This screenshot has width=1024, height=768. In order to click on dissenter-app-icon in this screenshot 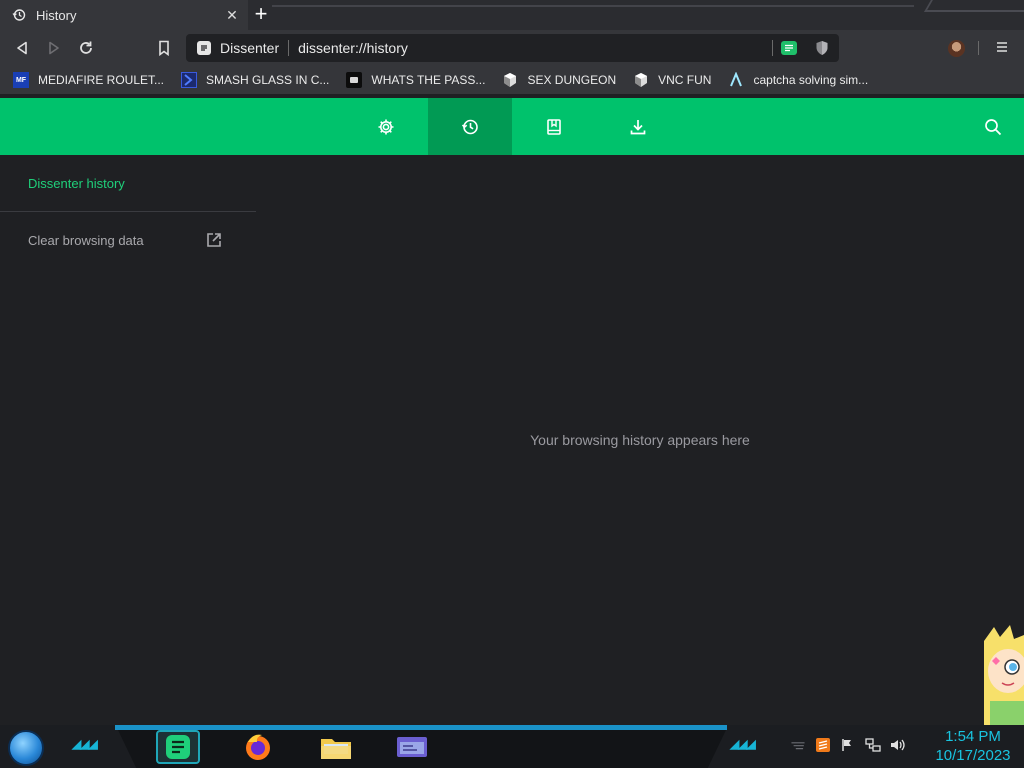, I will do `click(178, 747)`.